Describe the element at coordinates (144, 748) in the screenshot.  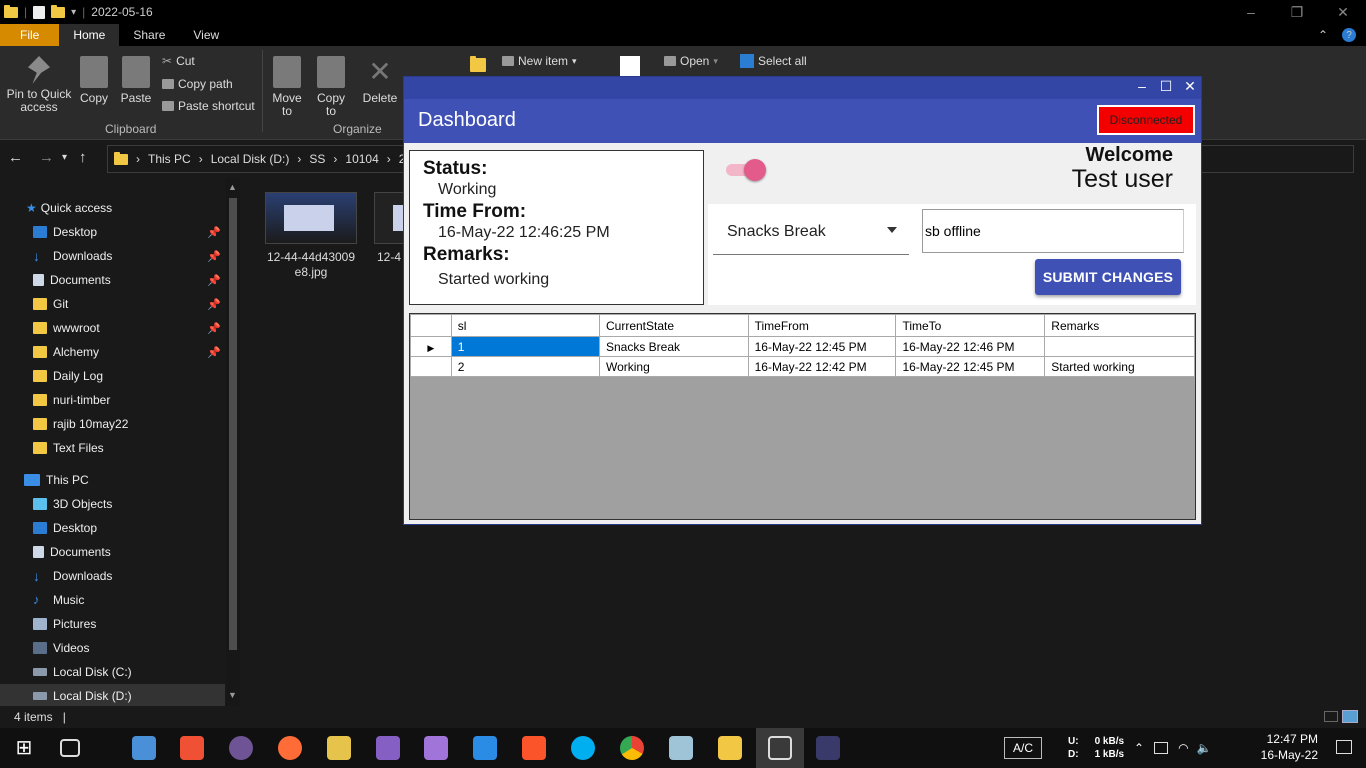
I see `remote-desktop-icon` at that location.